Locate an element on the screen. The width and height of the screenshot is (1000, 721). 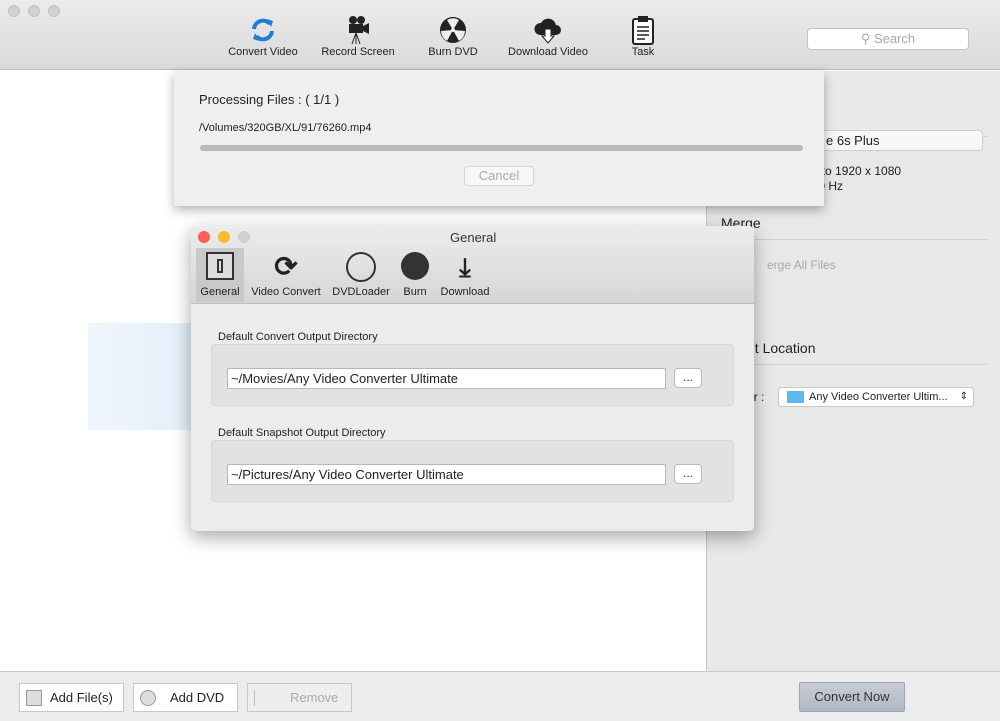
download-icon: ⤓ is located at coordinates (465, 267).